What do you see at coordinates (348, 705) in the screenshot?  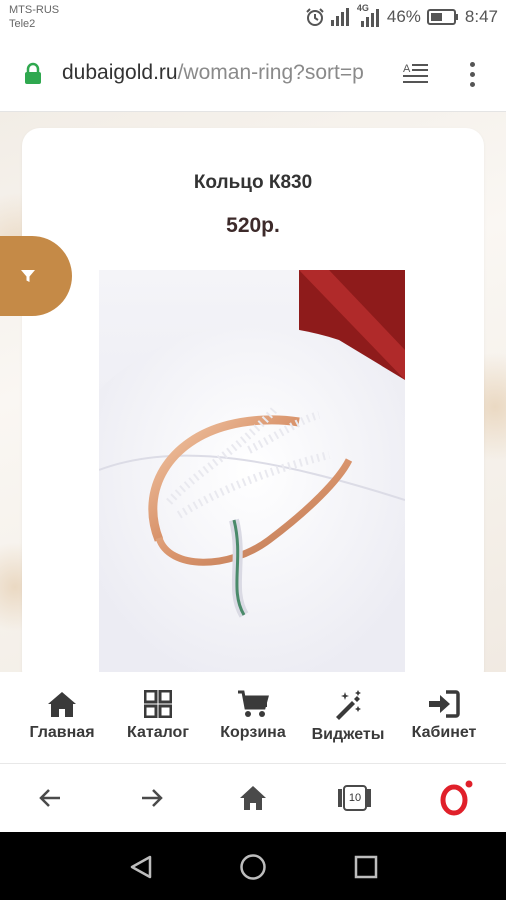 I see `magic-wand-icon` at bounding box center [348, 705].